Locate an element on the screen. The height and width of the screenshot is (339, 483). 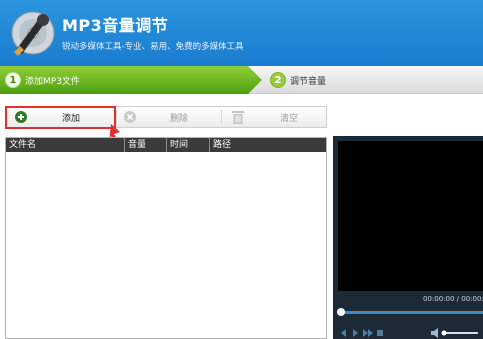
seek-bar is located at coordinates (411, 312).